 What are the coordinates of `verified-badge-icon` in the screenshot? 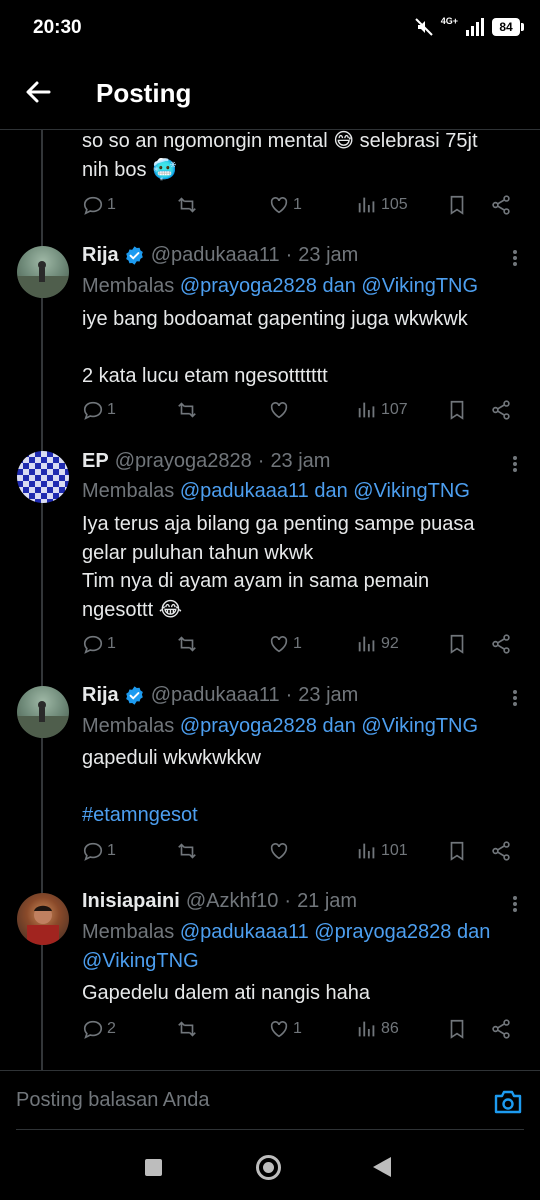 It's located at (134, 695).